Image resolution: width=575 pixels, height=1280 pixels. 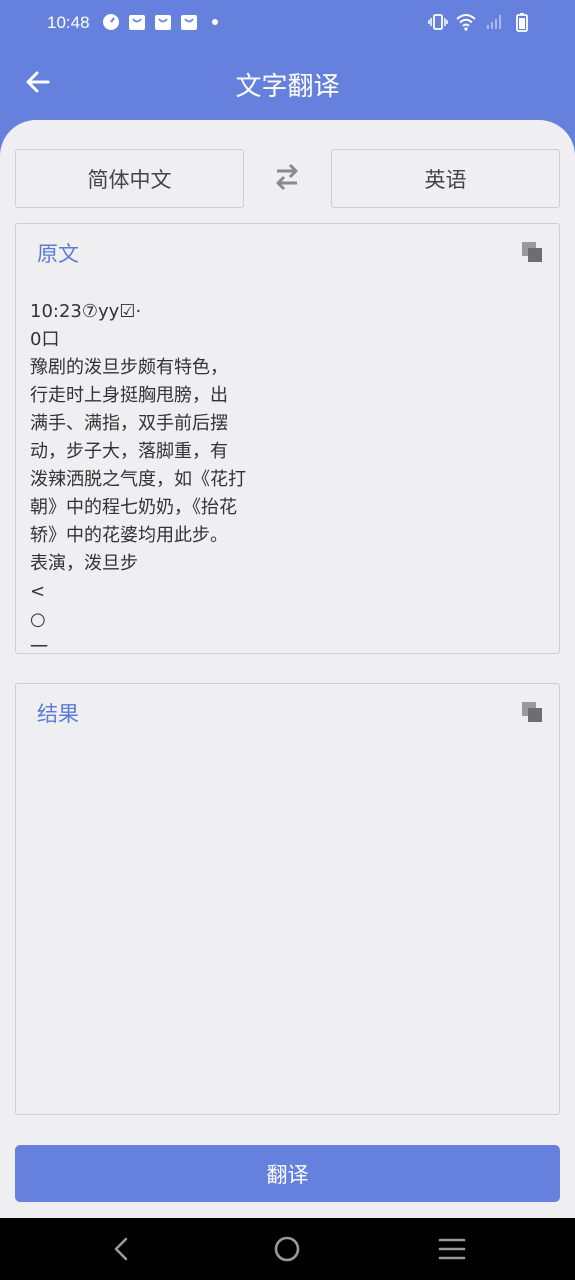 I want to click on source-panel-title: 原文, so click(x=58, y=254).